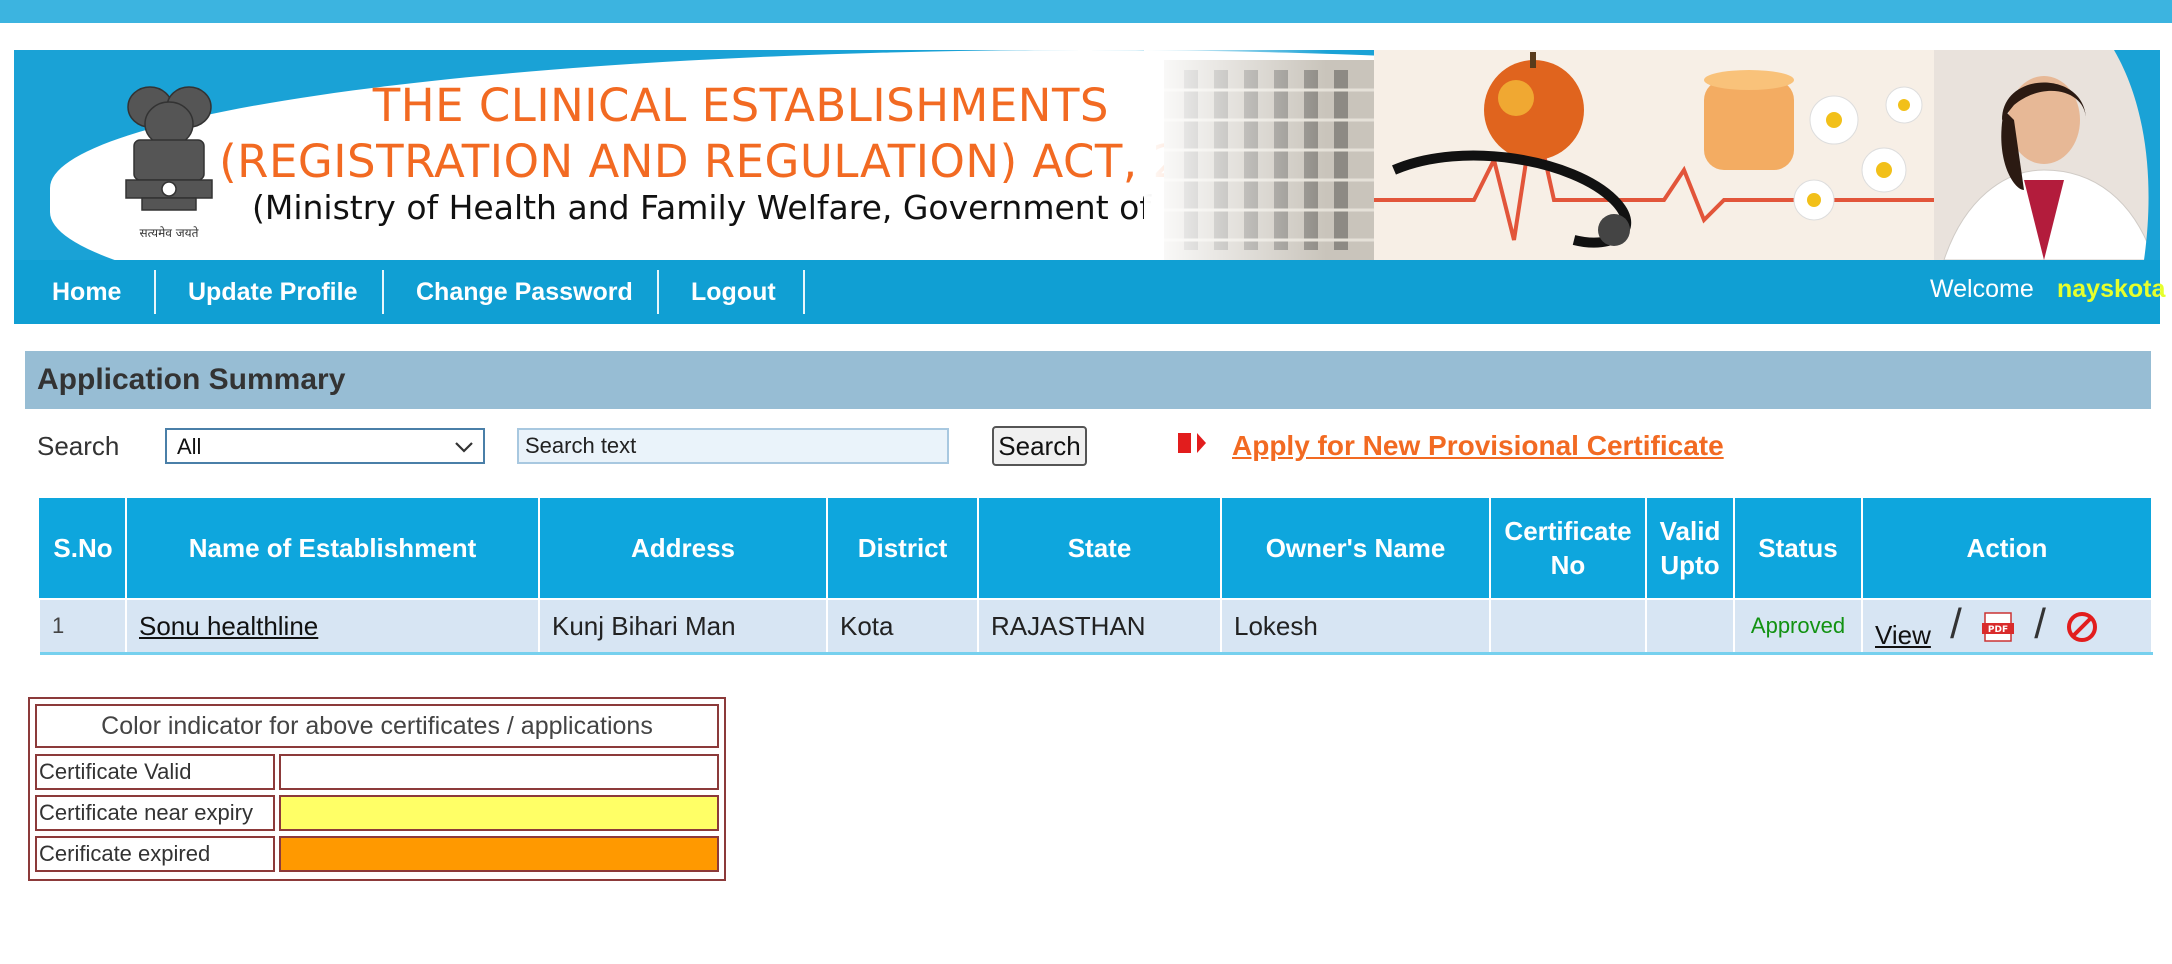 Image resolution: width=2172 pixels, height=964 pixels. I want to click on chevron-down-icon, so click(464, 447).